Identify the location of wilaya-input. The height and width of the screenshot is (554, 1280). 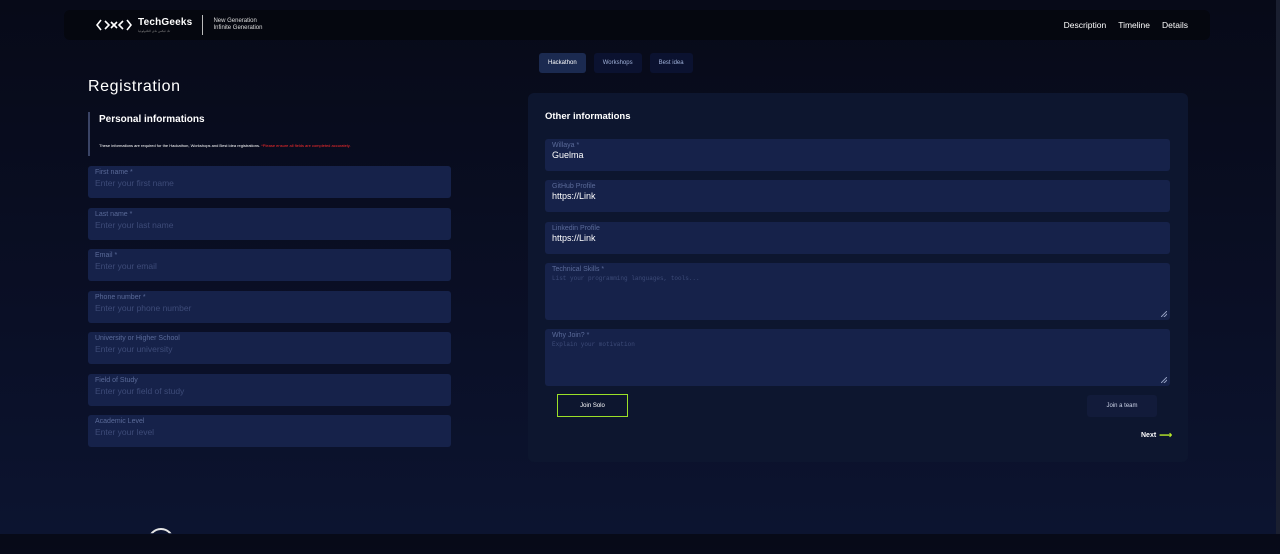
(857, 155).